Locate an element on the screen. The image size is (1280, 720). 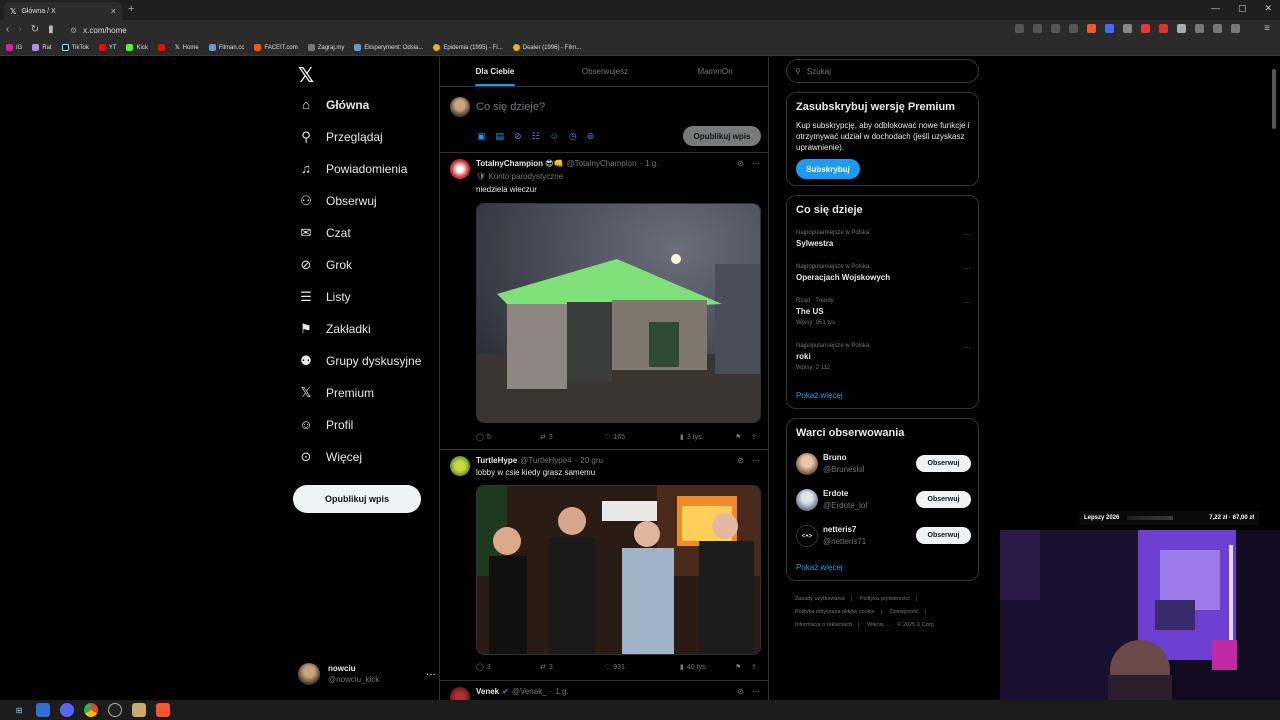
bookmark-button: ⚑ is located at coordinates (743, 667).